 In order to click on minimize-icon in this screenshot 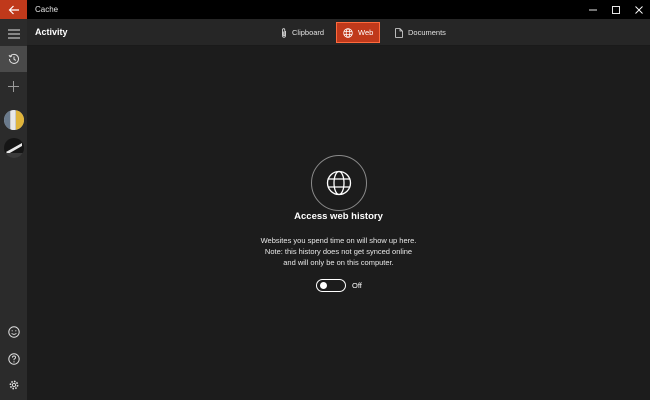, I will do `click(592, 9)`.